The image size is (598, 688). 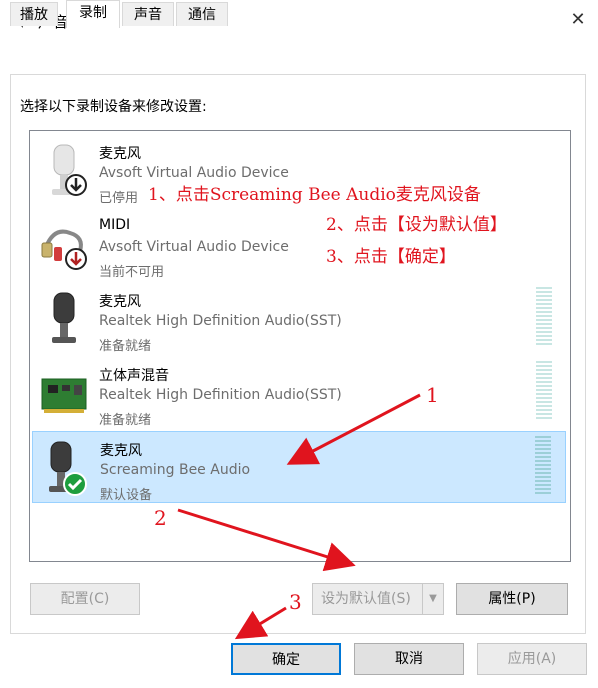 I want to click on device-name: 立体声混音, so click(x=134, y=376).